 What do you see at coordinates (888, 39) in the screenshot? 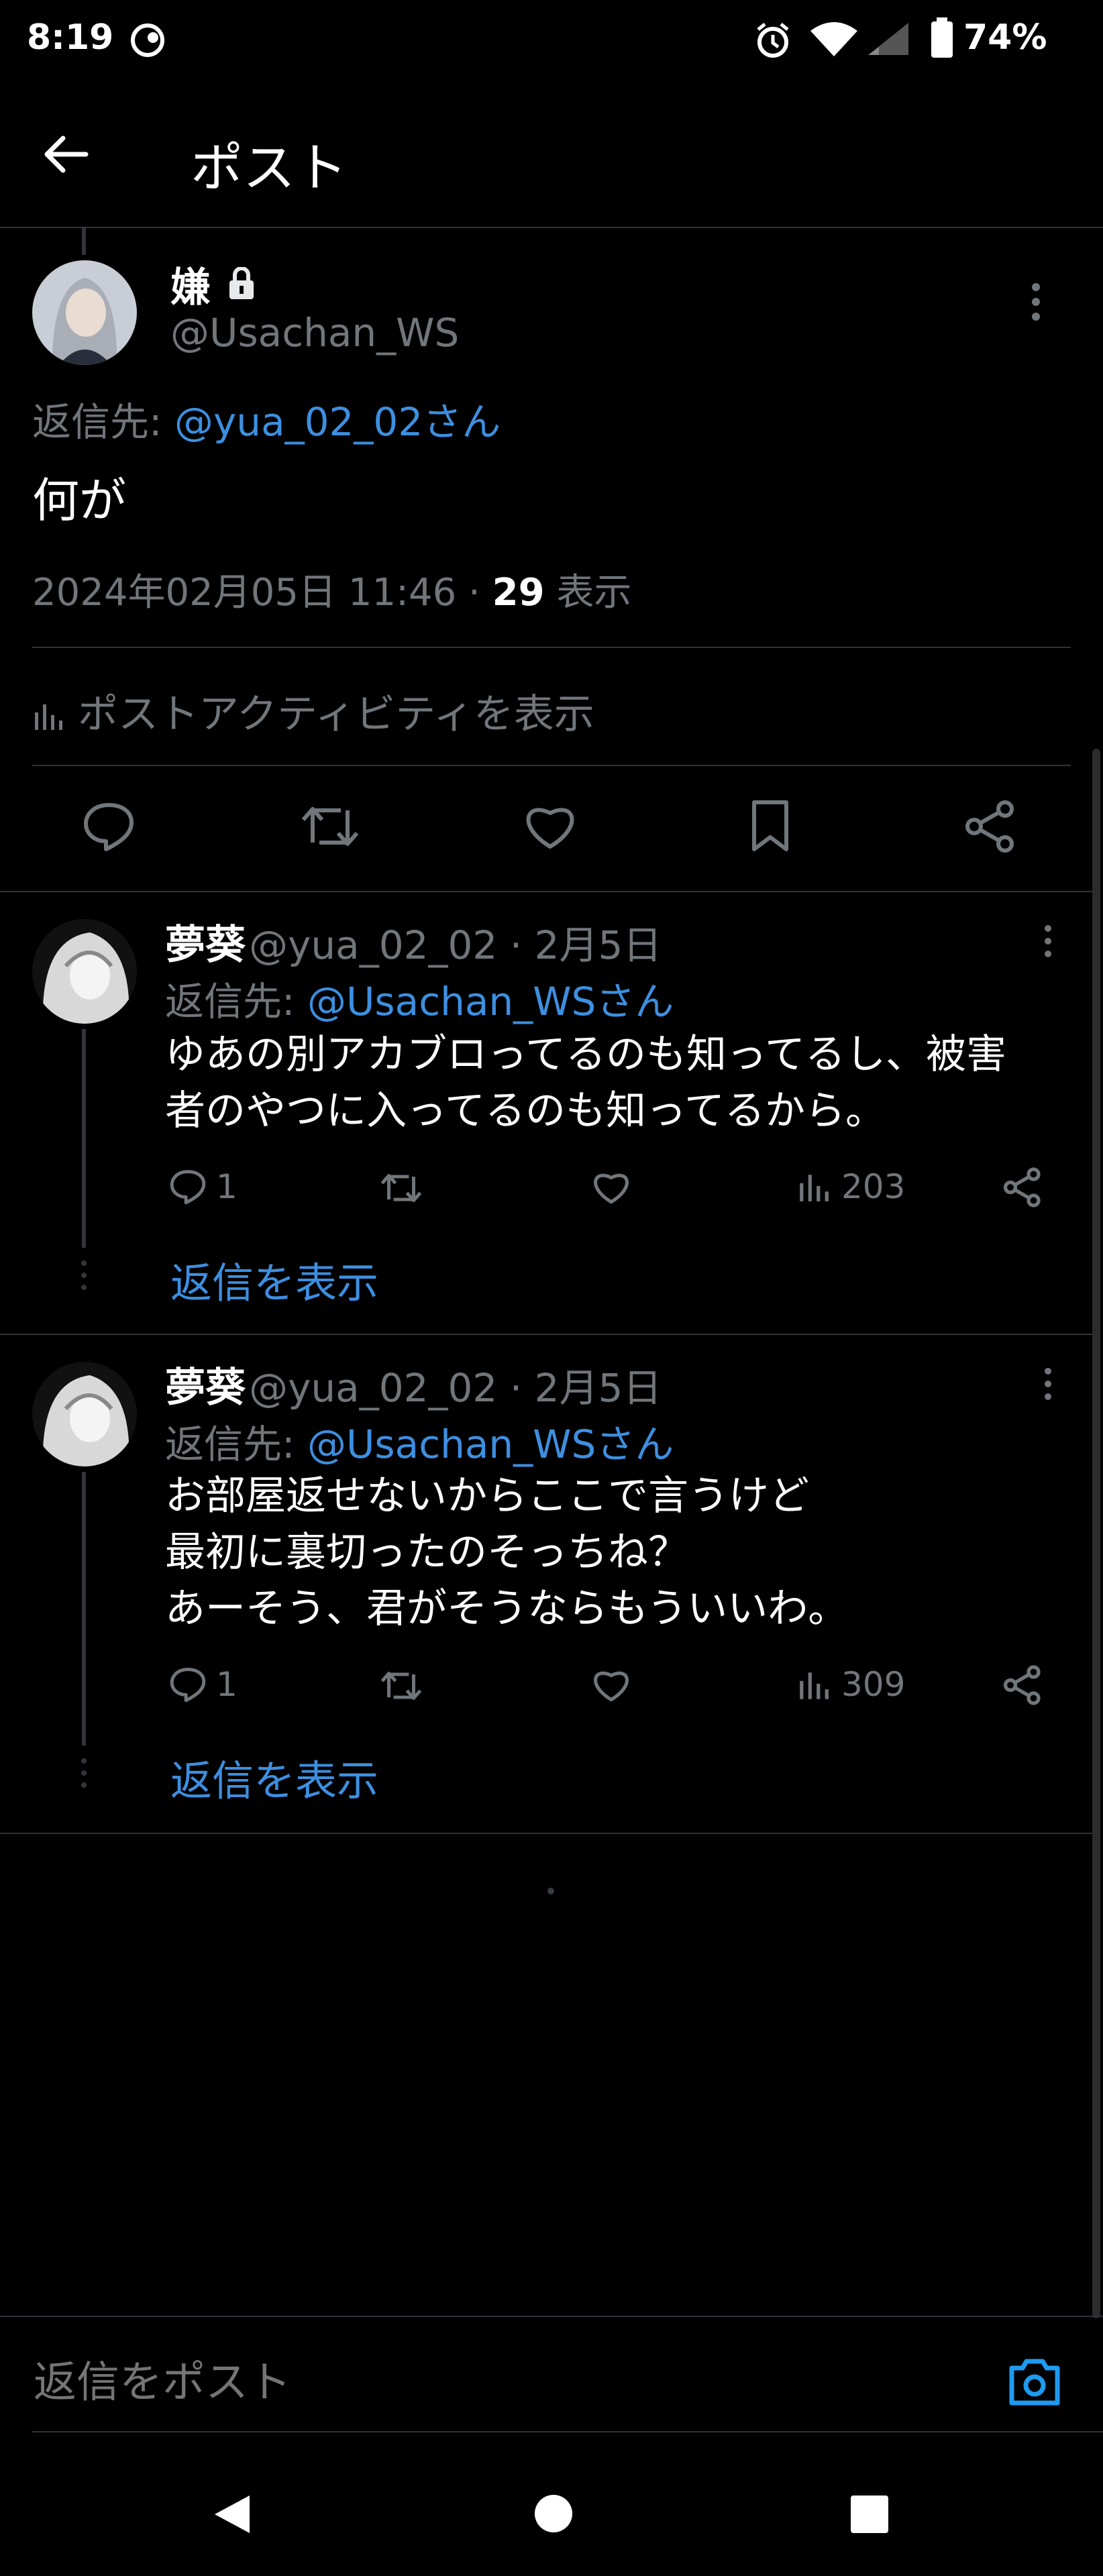
I see `signal-icon` at bounding box center [888, 39].